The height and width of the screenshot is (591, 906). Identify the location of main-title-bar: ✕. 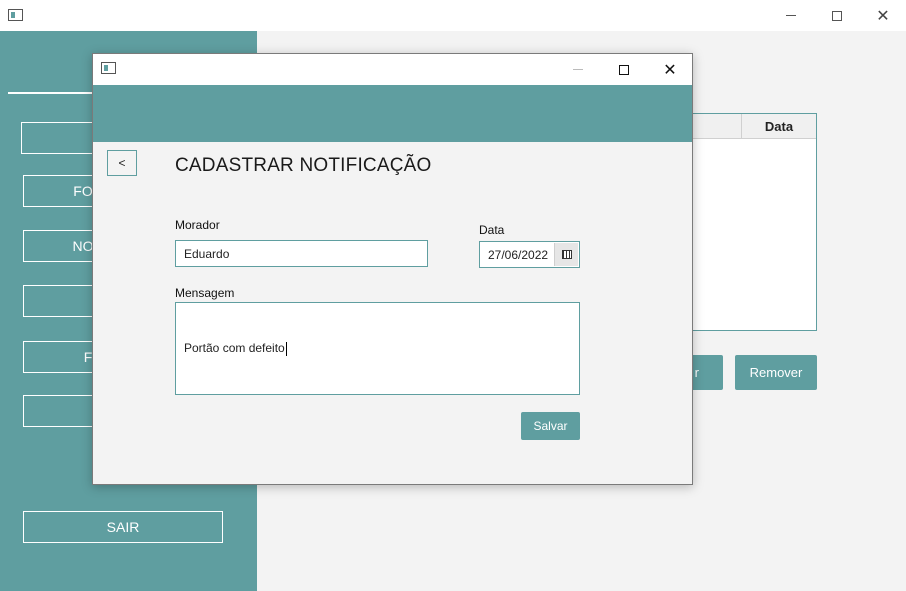
(453, 15).